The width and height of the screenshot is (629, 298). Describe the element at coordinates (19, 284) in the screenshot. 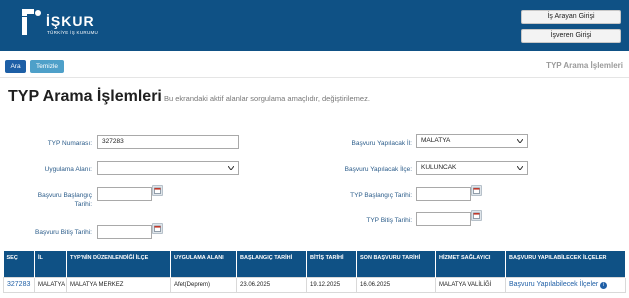

I see `select-typ-link: 327283` at that location.